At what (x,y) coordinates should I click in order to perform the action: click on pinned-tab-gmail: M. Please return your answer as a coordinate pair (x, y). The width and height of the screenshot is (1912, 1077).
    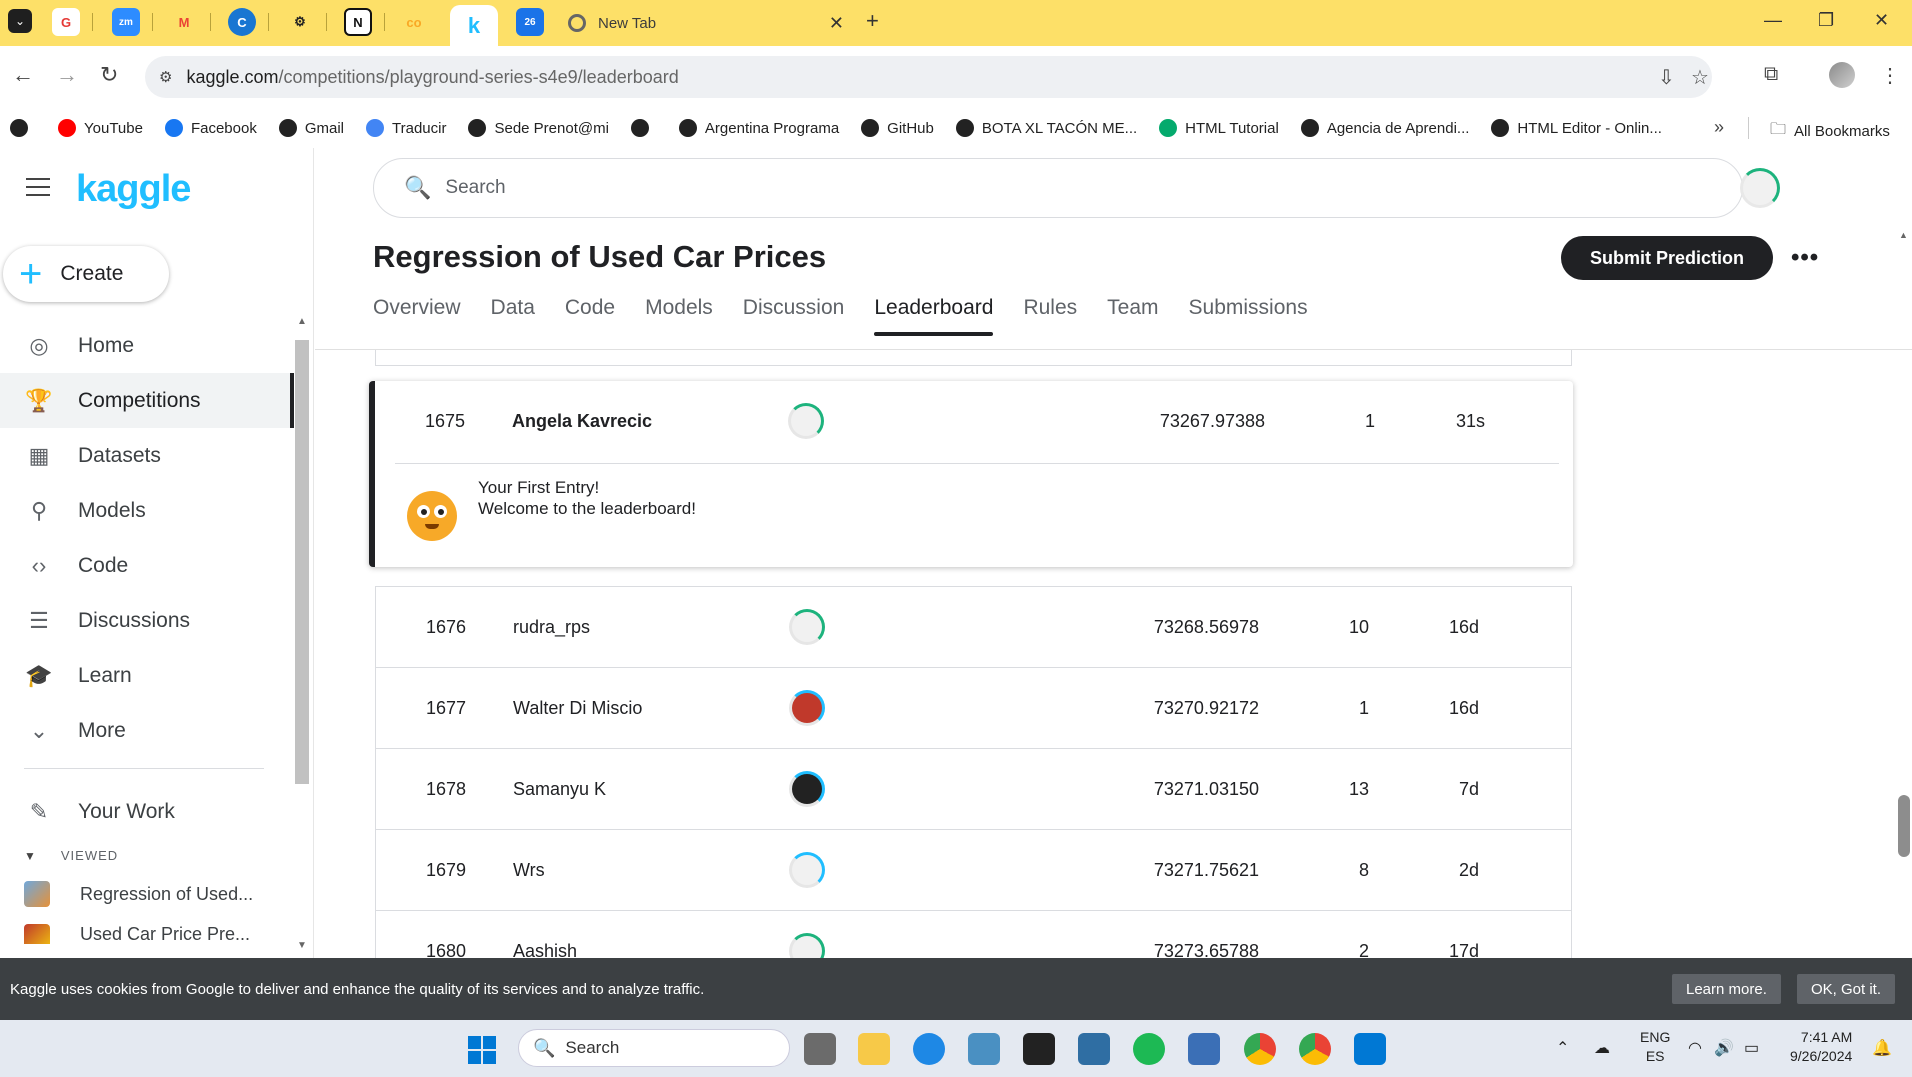
    Looking at the image, I should click on (184, 22).